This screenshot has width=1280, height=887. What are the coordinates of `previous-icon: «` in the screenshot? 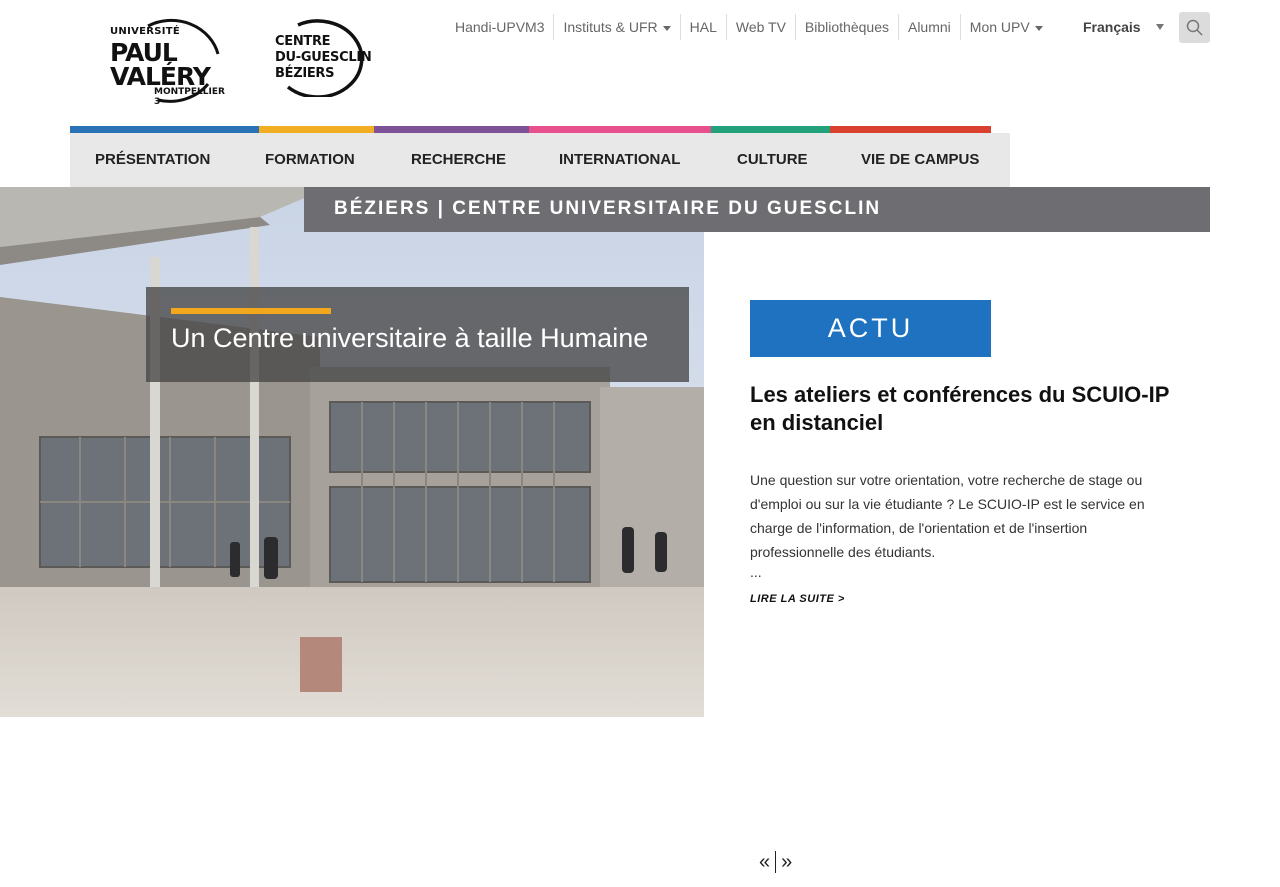 It's located at (764, 862).